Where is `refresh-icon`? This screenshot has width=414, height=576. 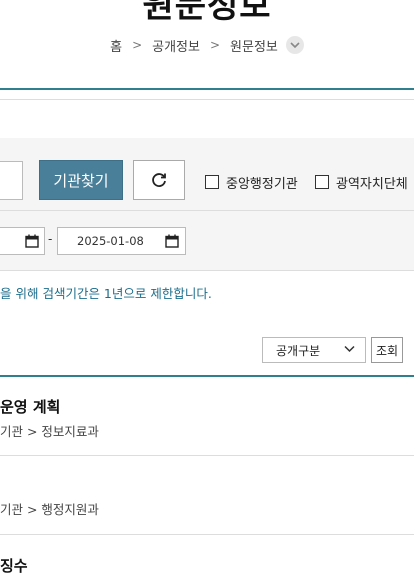
refresh-icon is located at coordinates (159, 180).